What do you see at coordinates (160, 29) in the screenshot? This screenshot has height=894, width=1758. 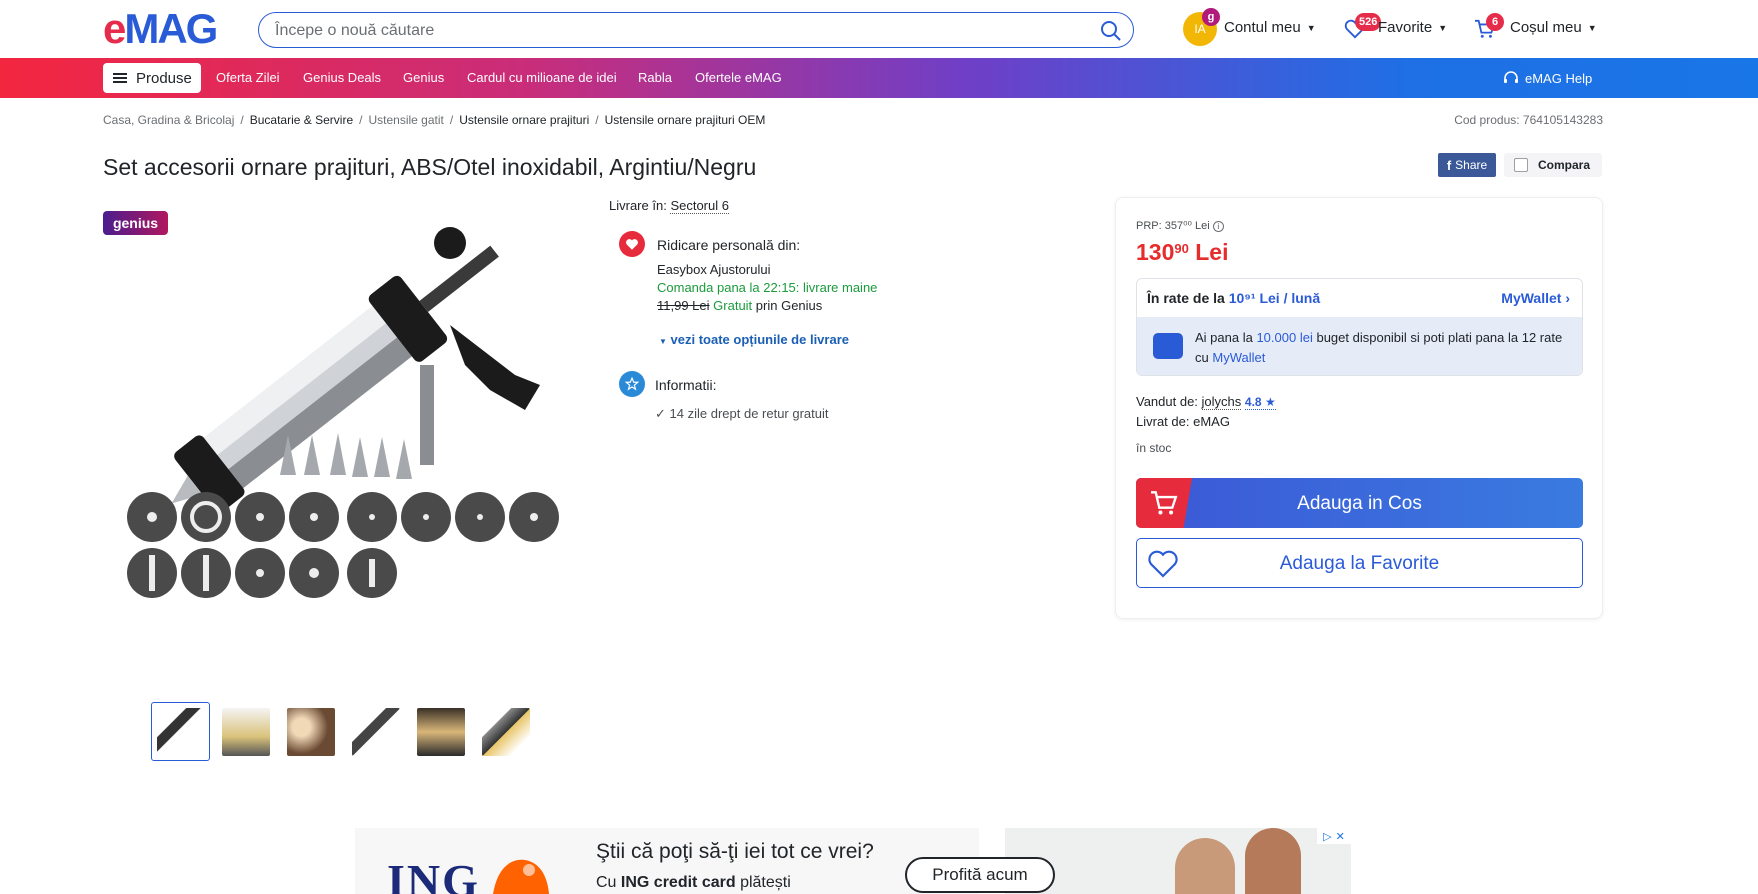 I see `emag-logo: eMAG` at bounding box center [160, 29].